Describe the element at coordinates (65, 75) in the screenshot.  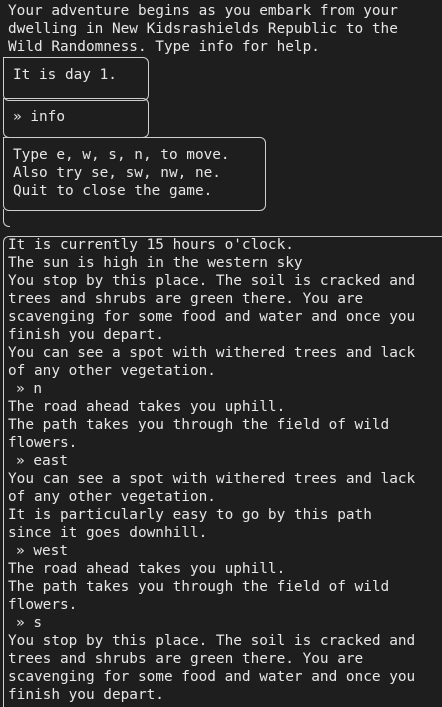
I see `day-line: It is day 1.` at that location.